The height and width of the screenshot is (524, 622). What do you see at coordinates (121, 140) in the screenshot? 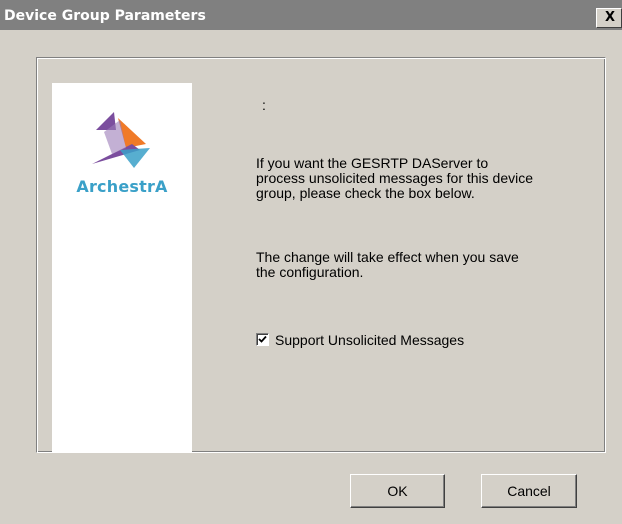
I see `archestra-logo-icon` at bounding box center [121, 140].